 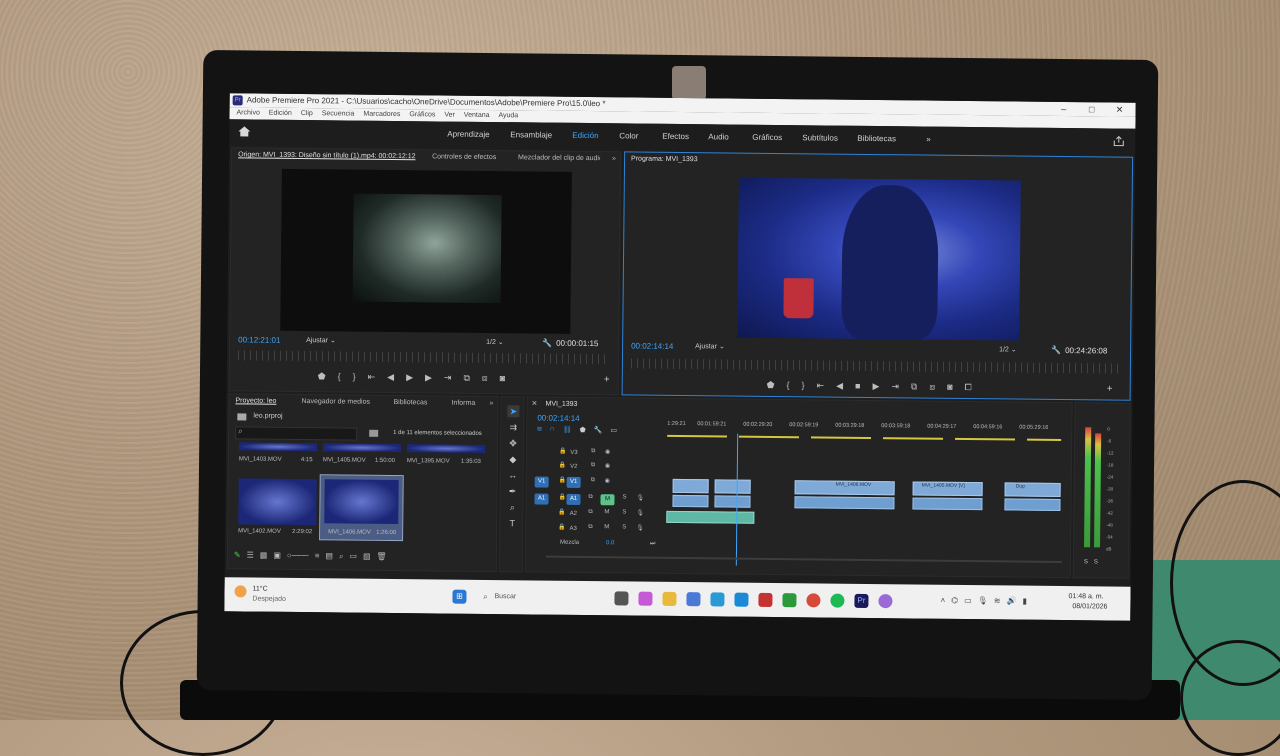 What do you see at coordinates (485, 597) in the screenshot?
I see `search-icon: ⌕` at bounding box center [485, 597].